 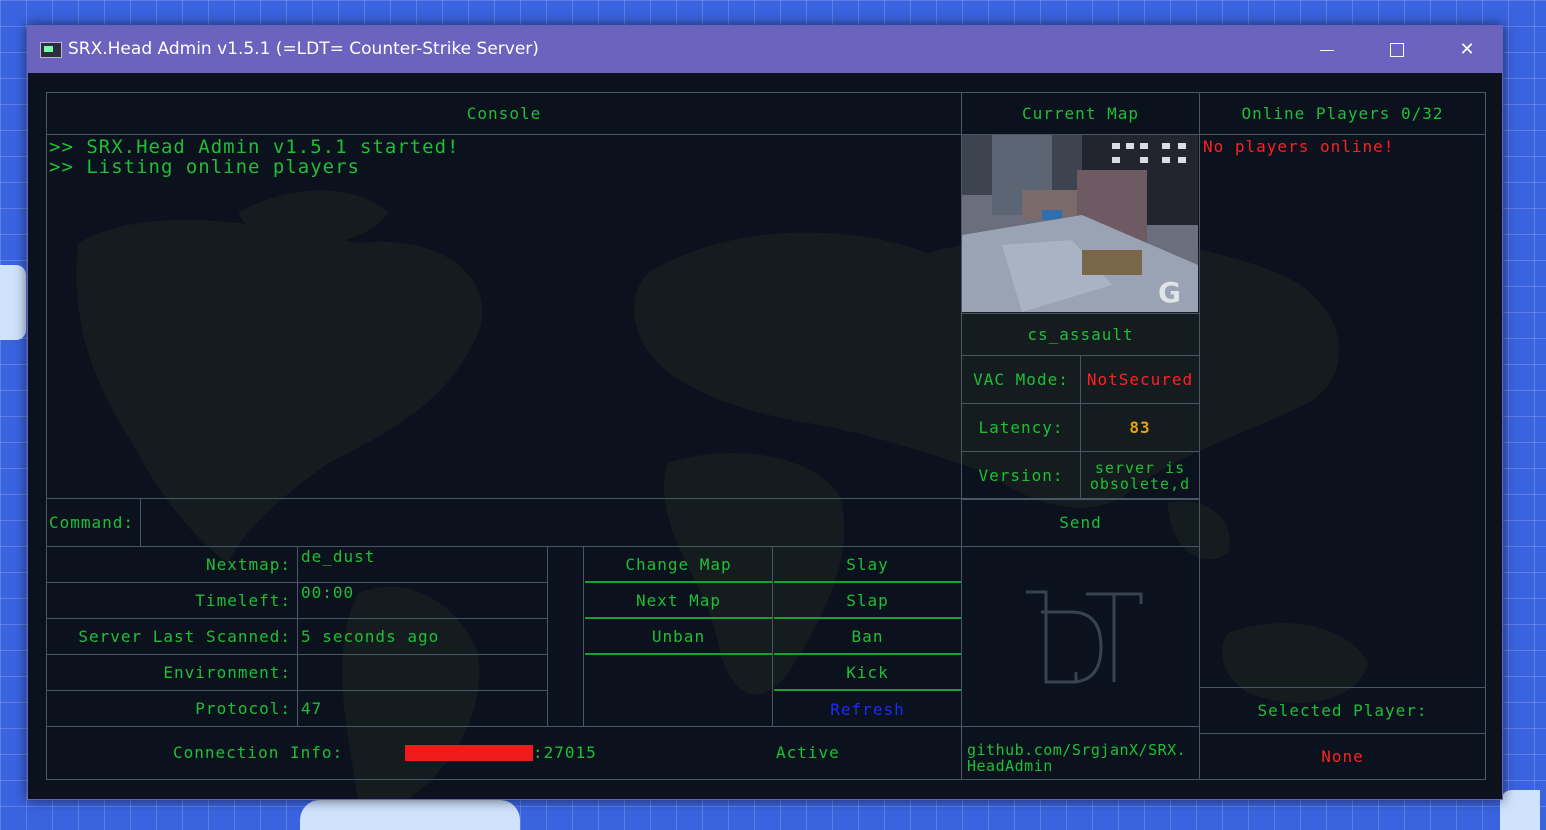 What do you see at coordinates (172, 708) in the screenshot?
I see `protocol-label: Protocol:` at bounding box center [172, 708].